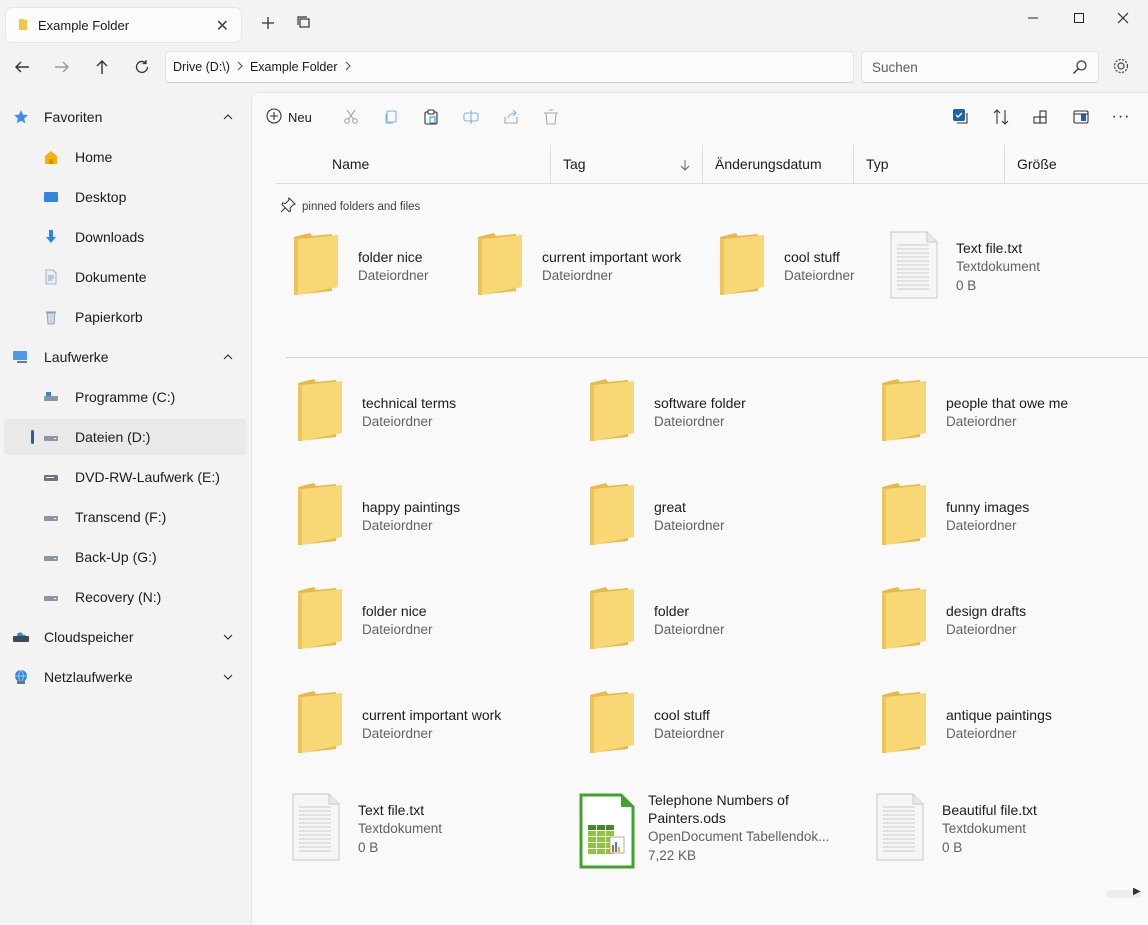 Image resolution: width=1148 pixels, height=925 pixels. I want to click on close-tab-icon: ✕, so click(222, 26).